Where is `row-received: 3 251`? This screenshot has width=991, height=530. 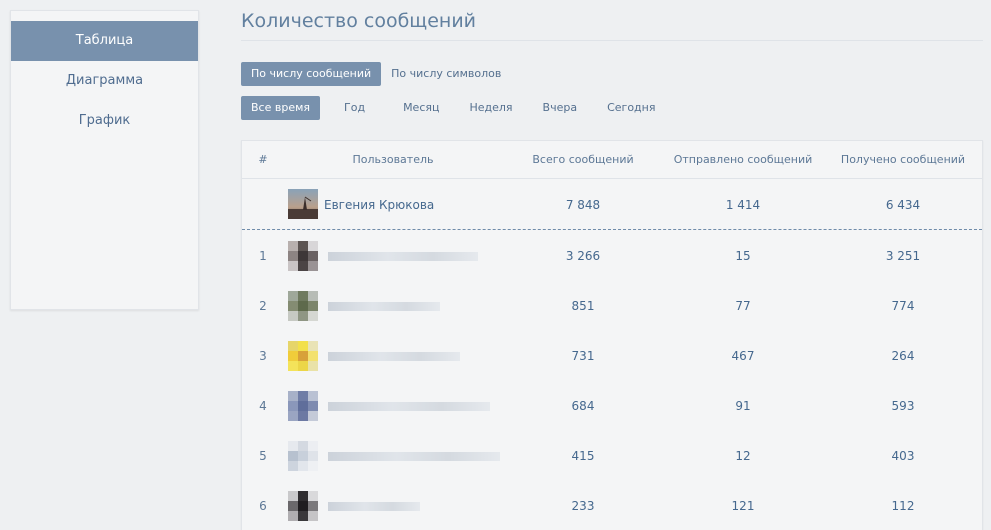 row-received: 3 251 is located at coordinates (903, 256).